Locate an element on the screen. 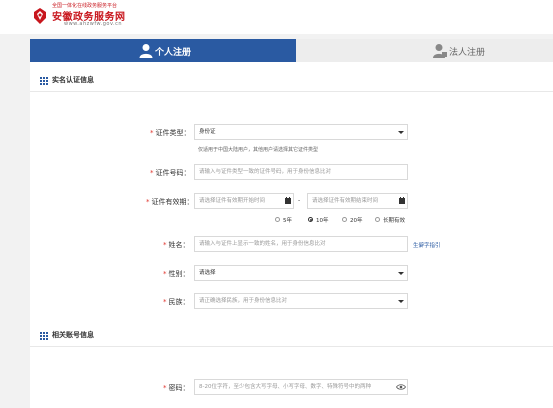 The width and height of the screenshot is (553, 408). tab-personal-label: 个人注册 is located at coordinates (173, 53).